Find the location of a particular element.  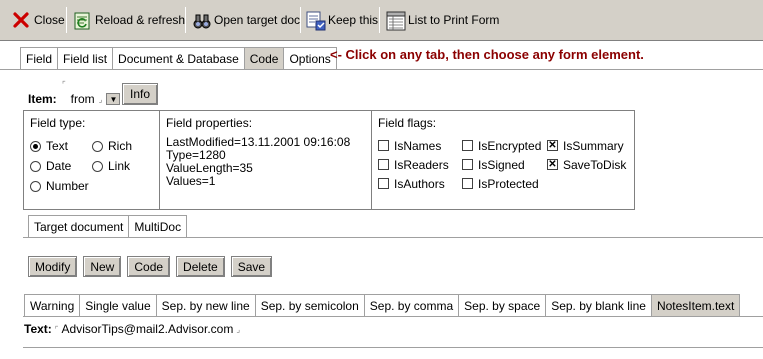

tab-notesitem-text: NotesItem.text is located at coordinates (696, 305).